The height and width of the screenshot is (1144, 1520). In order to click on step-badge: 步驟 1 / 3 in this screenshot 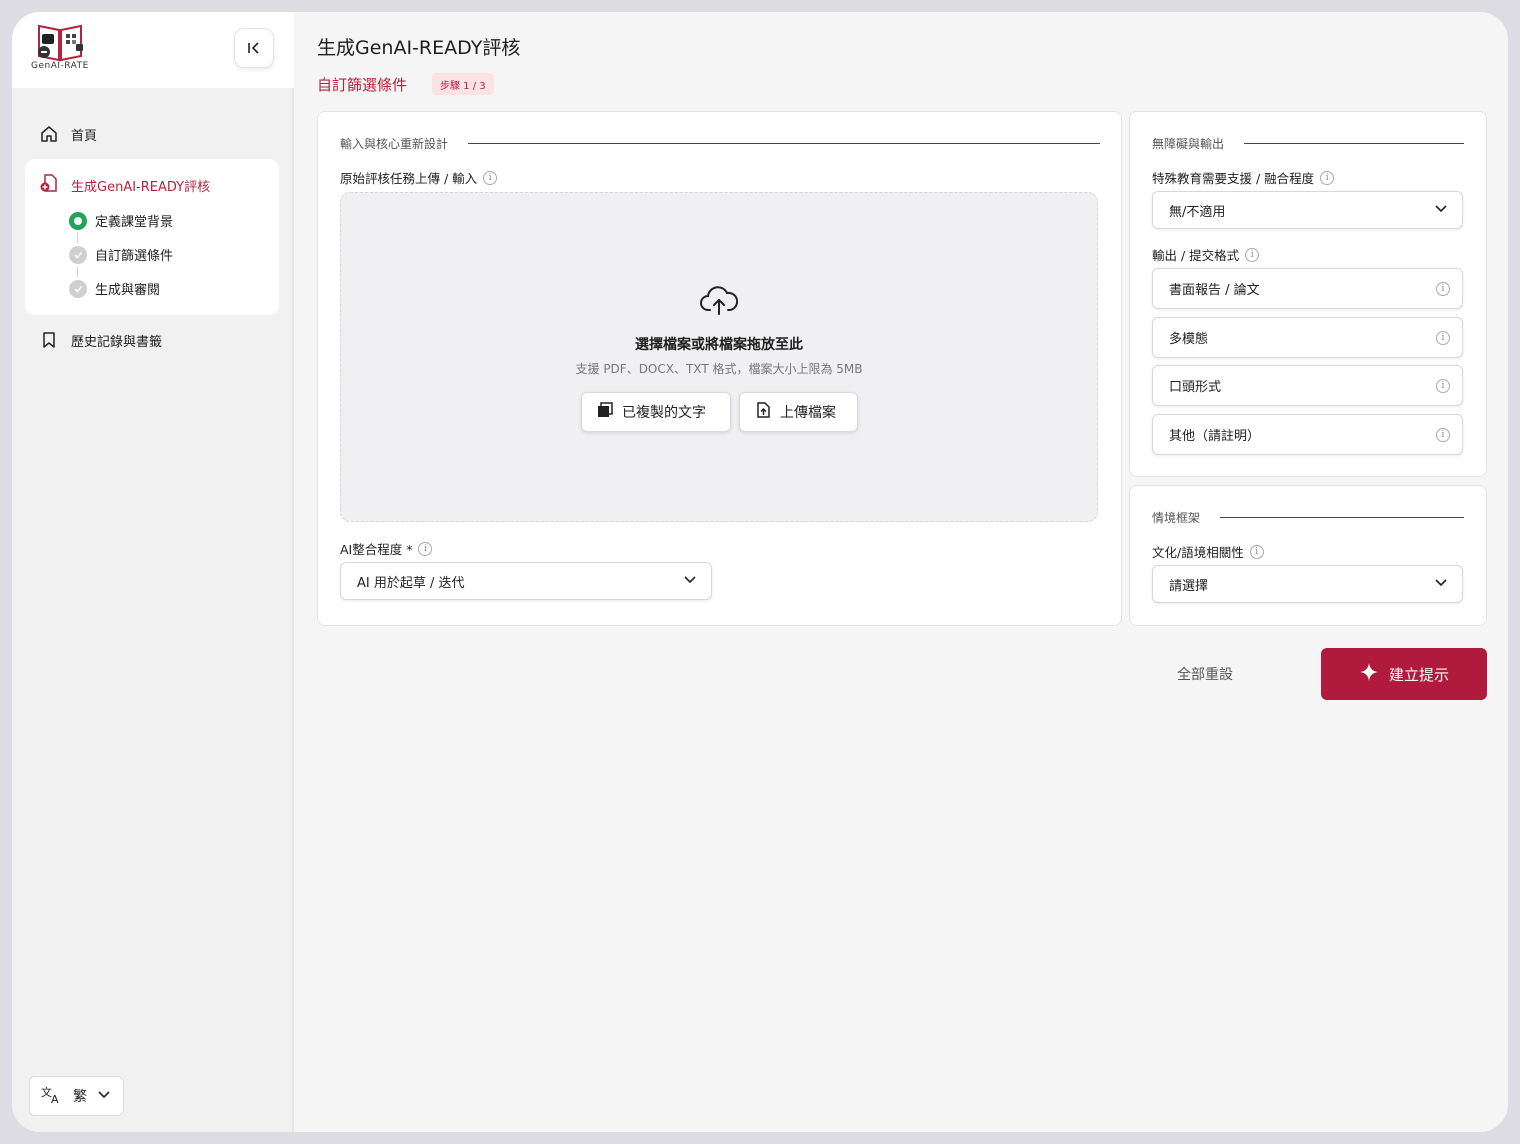, I will do `click(463, 84)`.